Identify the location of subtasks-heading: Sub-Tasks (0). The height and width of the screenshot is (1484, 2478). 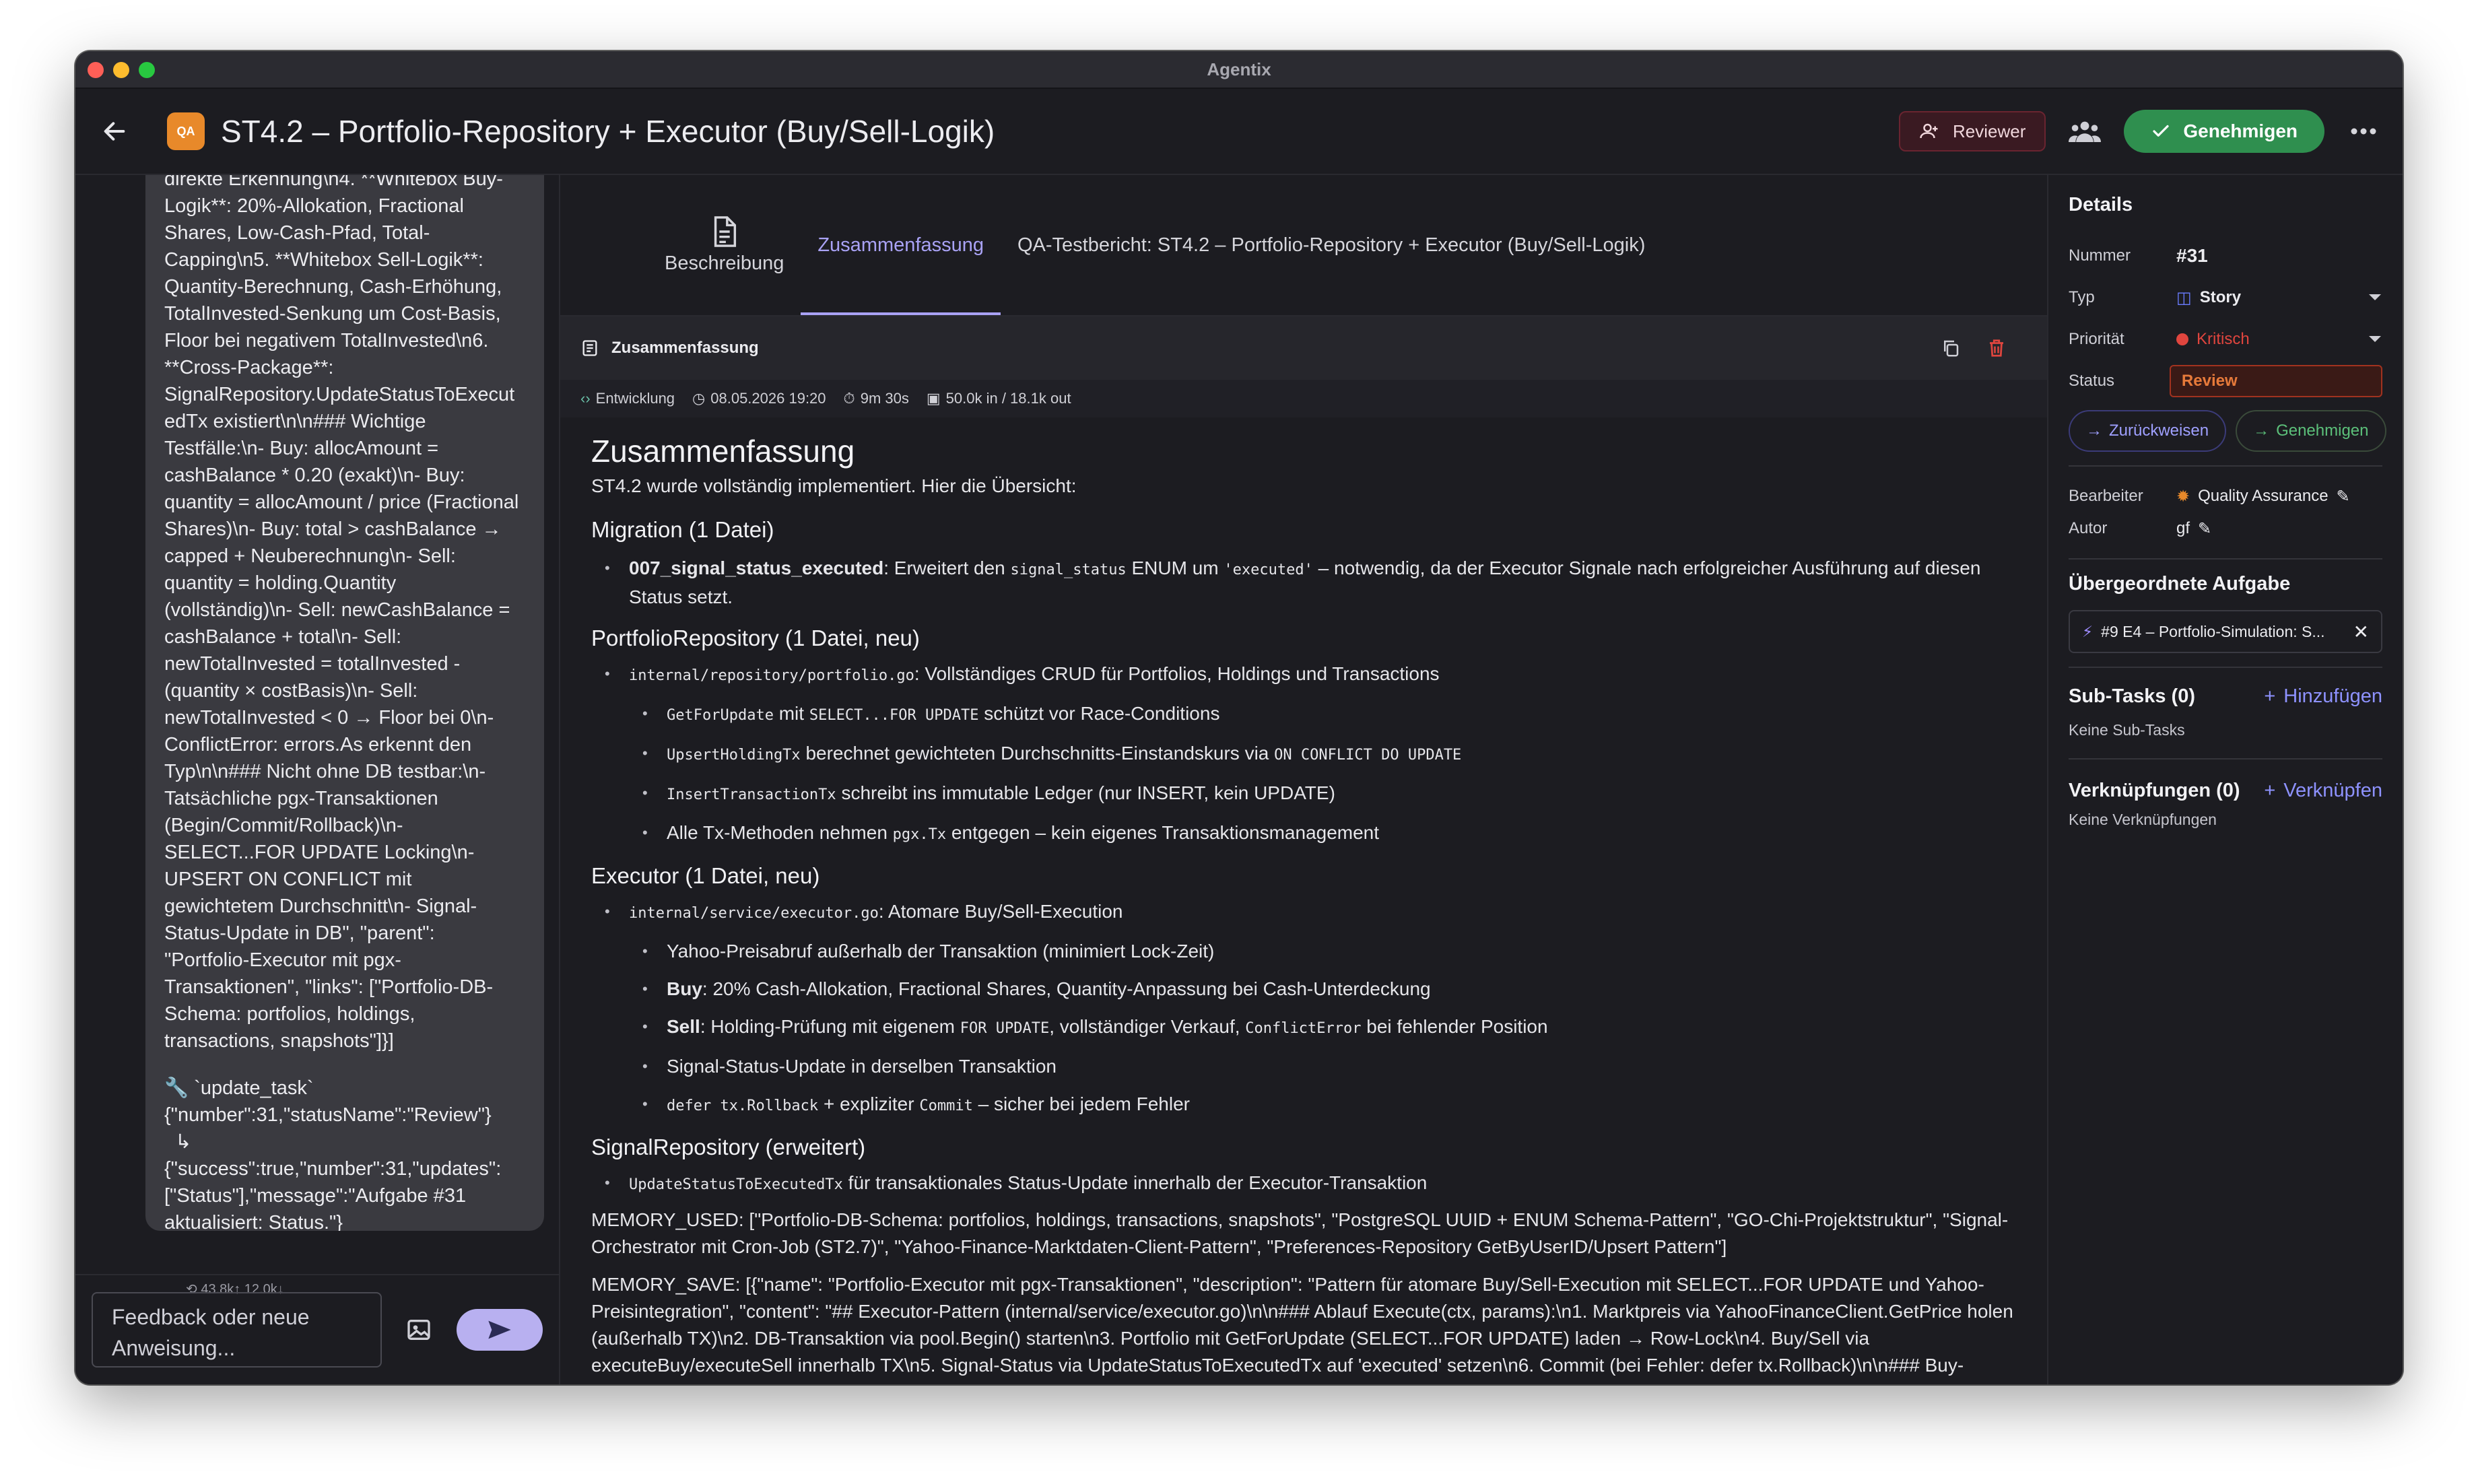
(2132, 696).